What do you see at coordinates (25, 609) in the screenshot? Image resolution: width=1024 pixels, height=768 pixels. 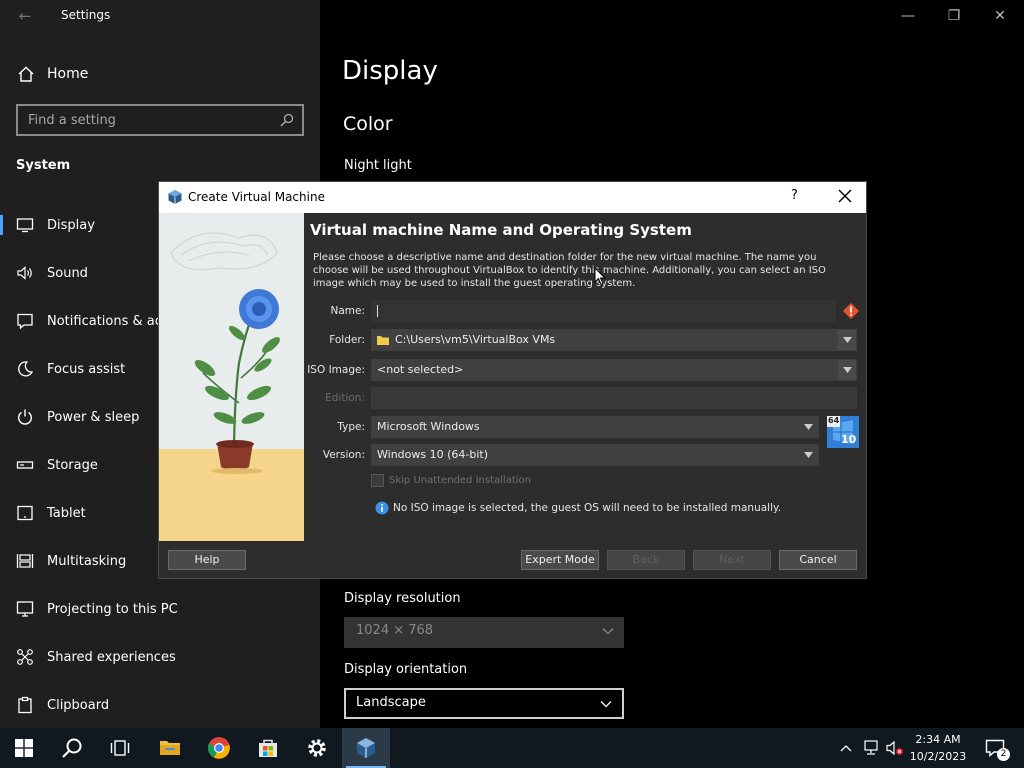 I see `projector-icon` at bounding box center [25, 609].